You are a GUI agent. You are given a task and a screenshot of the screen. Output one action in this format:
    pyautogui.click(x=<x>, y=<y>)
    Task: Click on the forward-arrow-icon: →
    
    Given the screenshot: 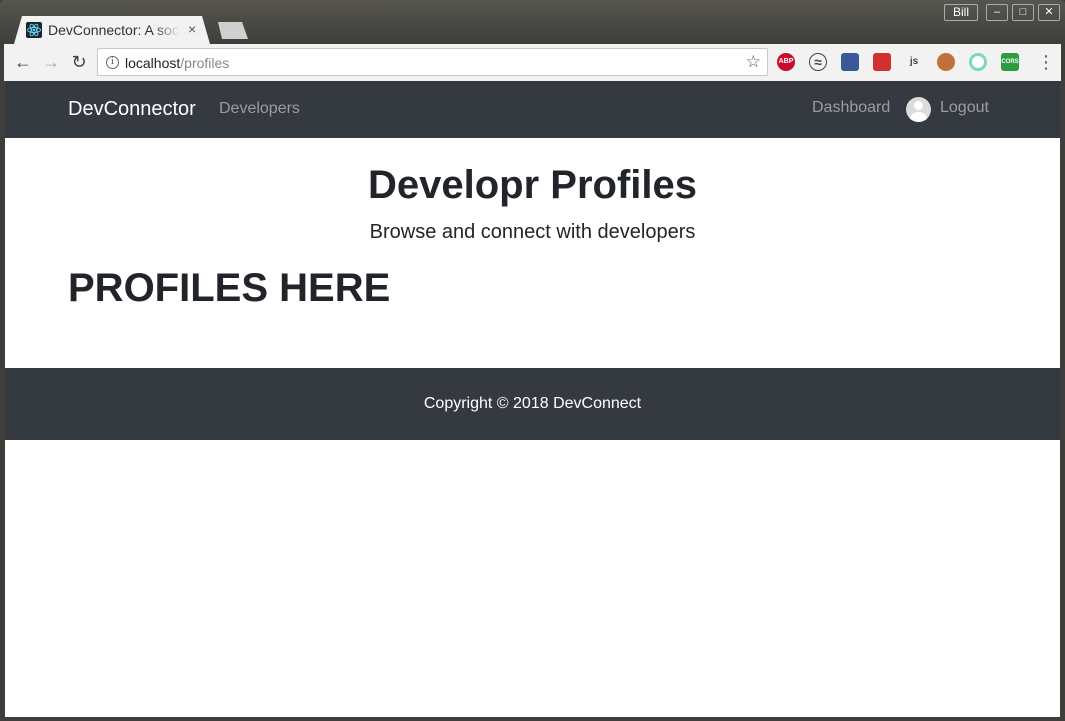 What is the action you would take?
    pyautogui.click(x=51, y=62)
    